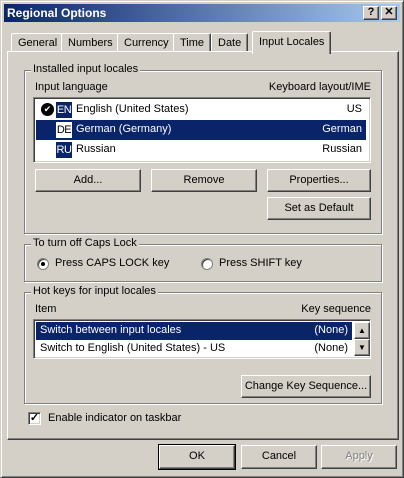  I want to click on tab-numbers: Numbers, so click(90, 43).